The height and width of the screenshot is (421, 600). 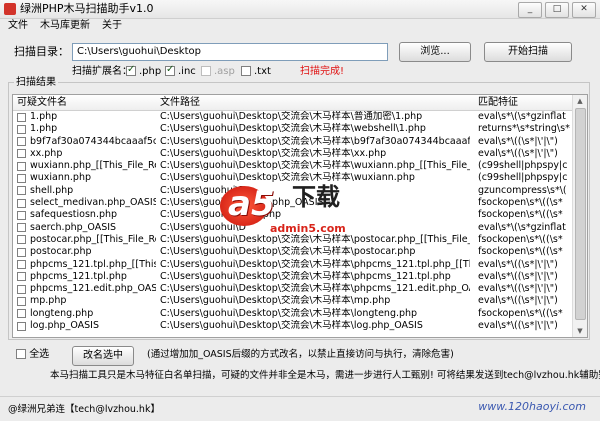 What do you see at coordinates (112, 26) in the screenshot?
I see `menu-about: 关于` at bounding box center [112, 26].